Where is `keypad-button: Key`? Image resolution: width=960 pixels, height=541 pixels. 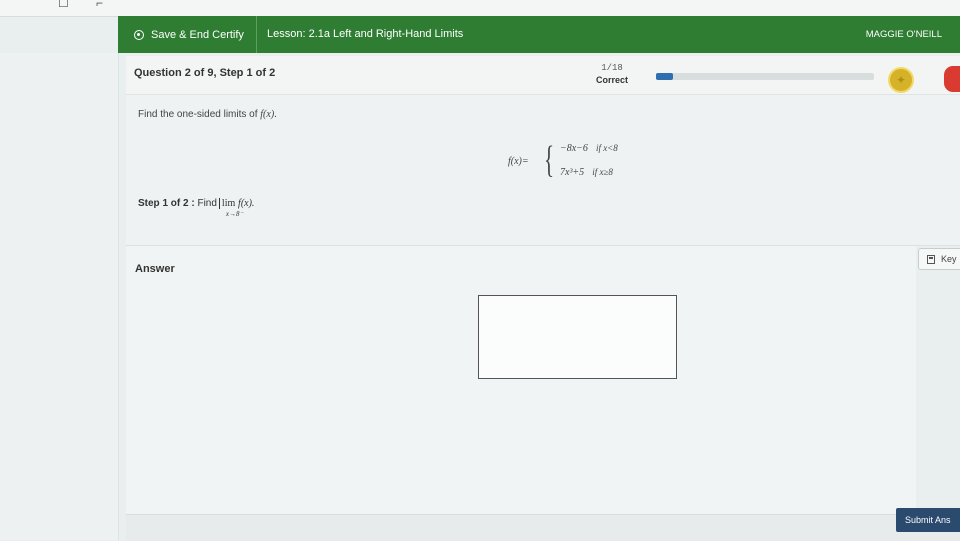 keypad-button: Key is located at coordinates (939, 259).